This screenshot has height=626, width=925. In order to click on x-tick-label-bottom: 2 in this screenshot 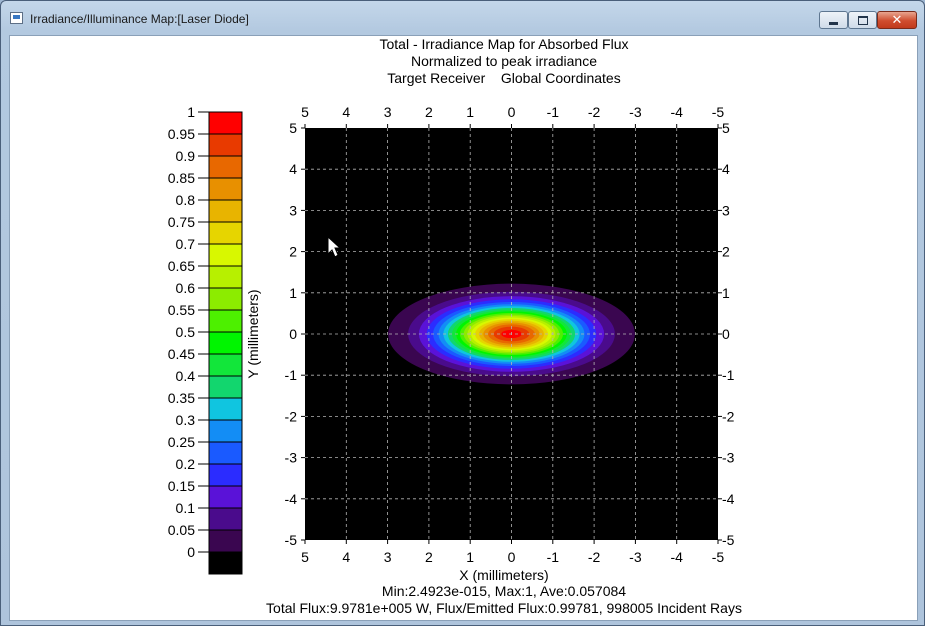, I will do `click(429, 557)`.